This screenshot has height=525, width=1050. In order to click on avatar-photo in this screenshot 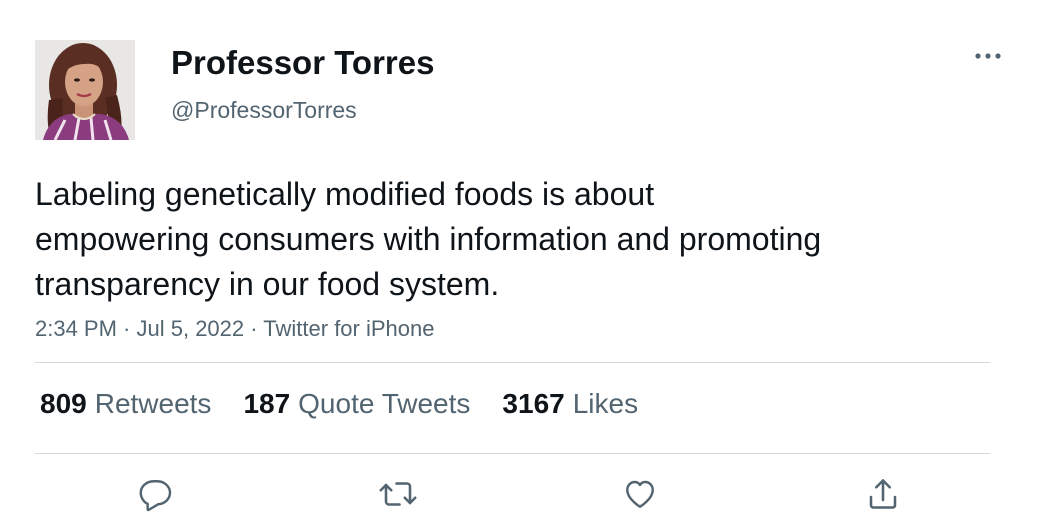, I will do `click(85, 90)`.